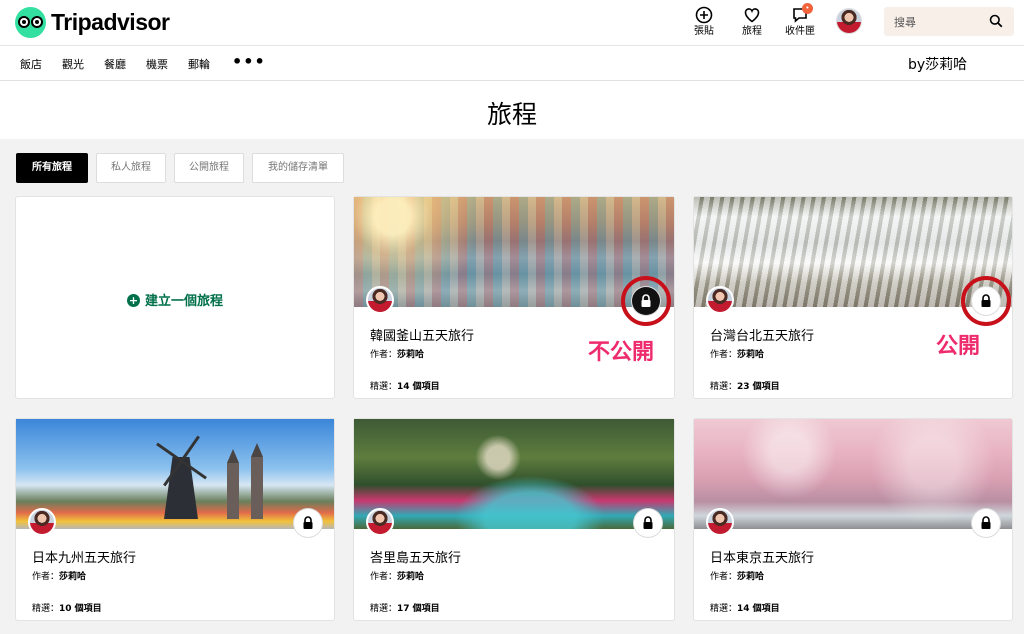  I want to click on trip-title: 日本東京五天旅行, so click(762, 556).